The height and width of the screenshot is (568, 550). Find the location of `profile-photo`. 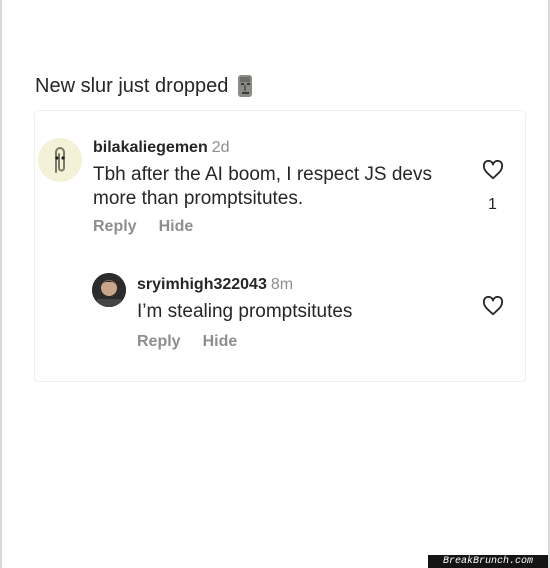

profile-photo is located at coordinates (109, 290).